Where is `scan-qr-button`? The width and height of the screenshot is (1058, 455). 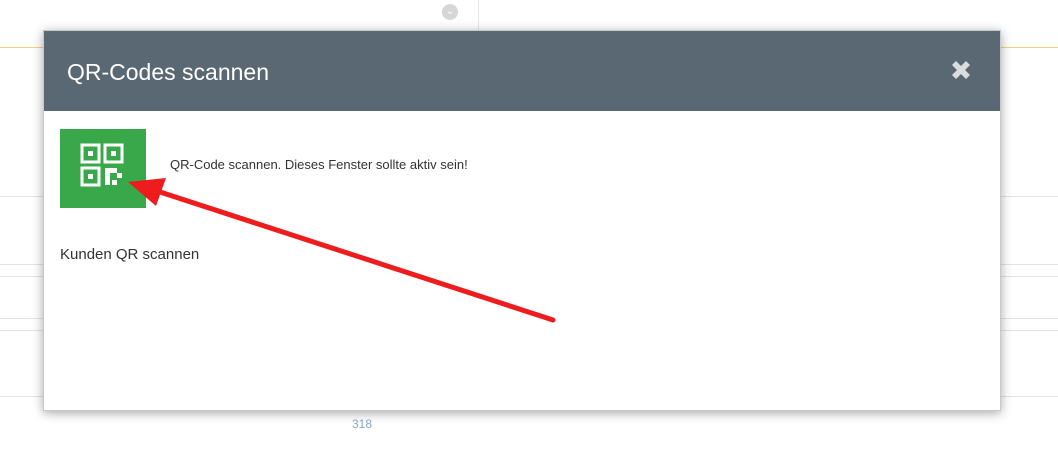 scan-qr-button is located at coordinates (103, 168).